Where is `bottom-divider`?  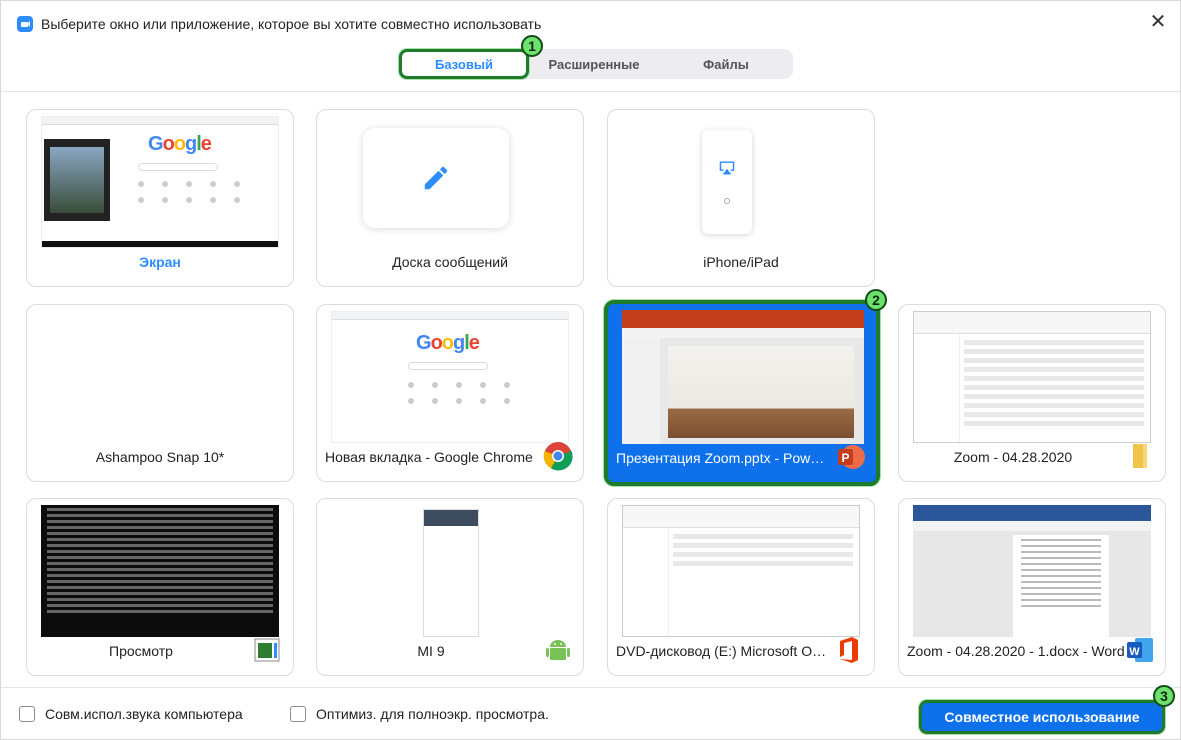
bottom-divider is located at coordinates (590, 687).